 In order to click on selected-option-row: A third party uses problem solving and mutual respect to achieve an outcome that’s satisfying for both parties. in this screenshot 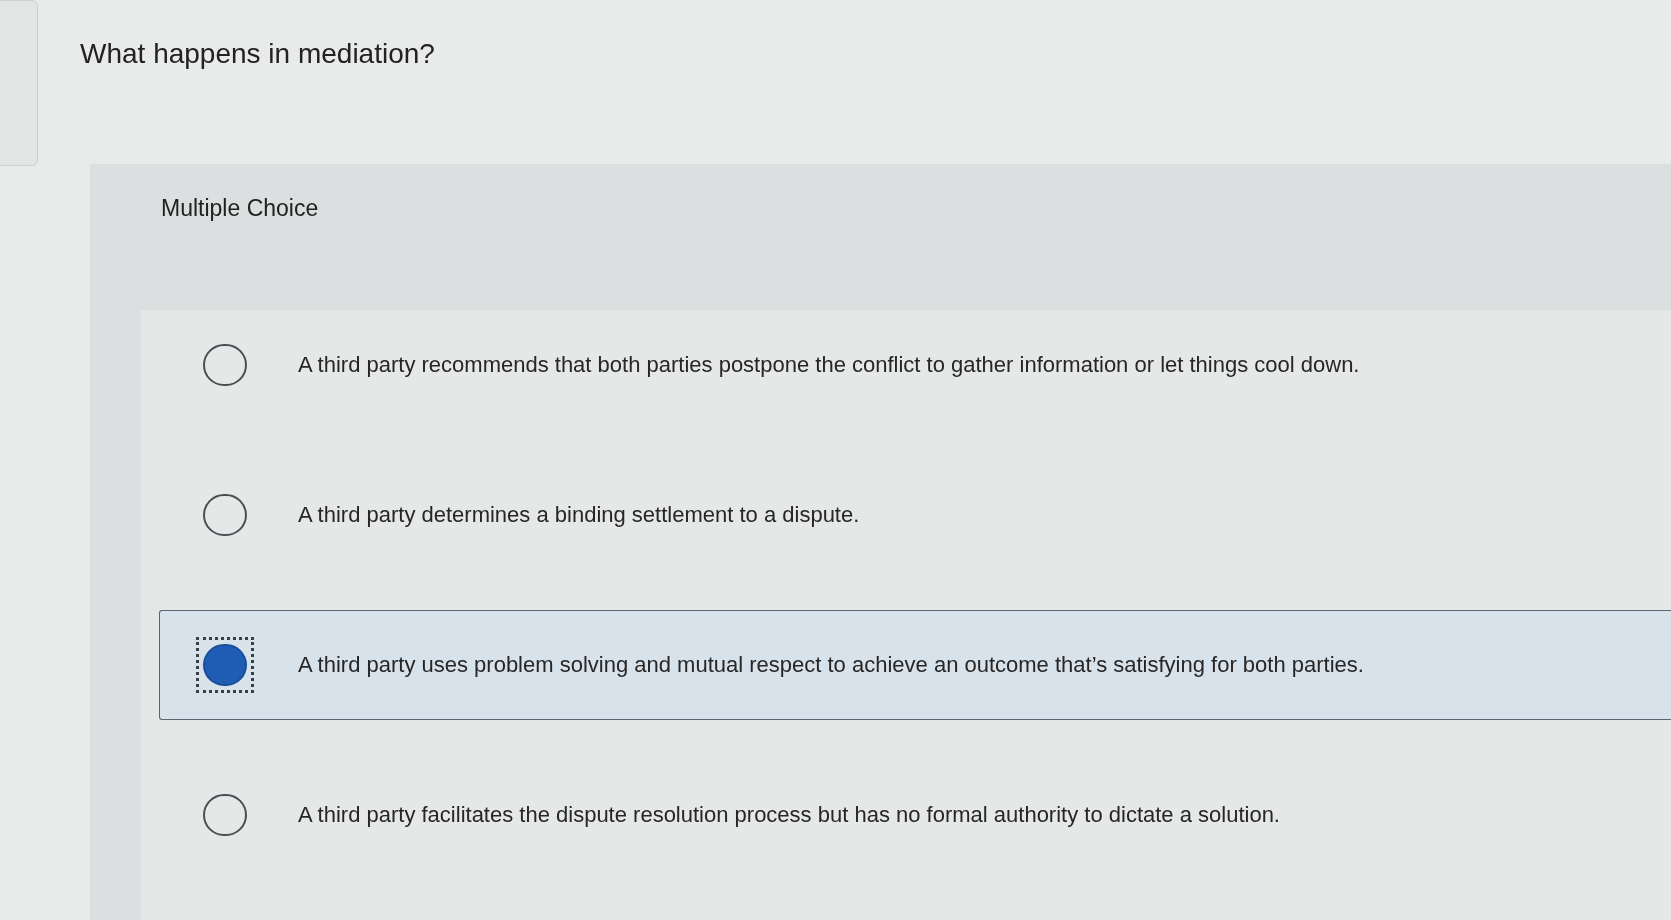, I will do `click(915, 665)`.